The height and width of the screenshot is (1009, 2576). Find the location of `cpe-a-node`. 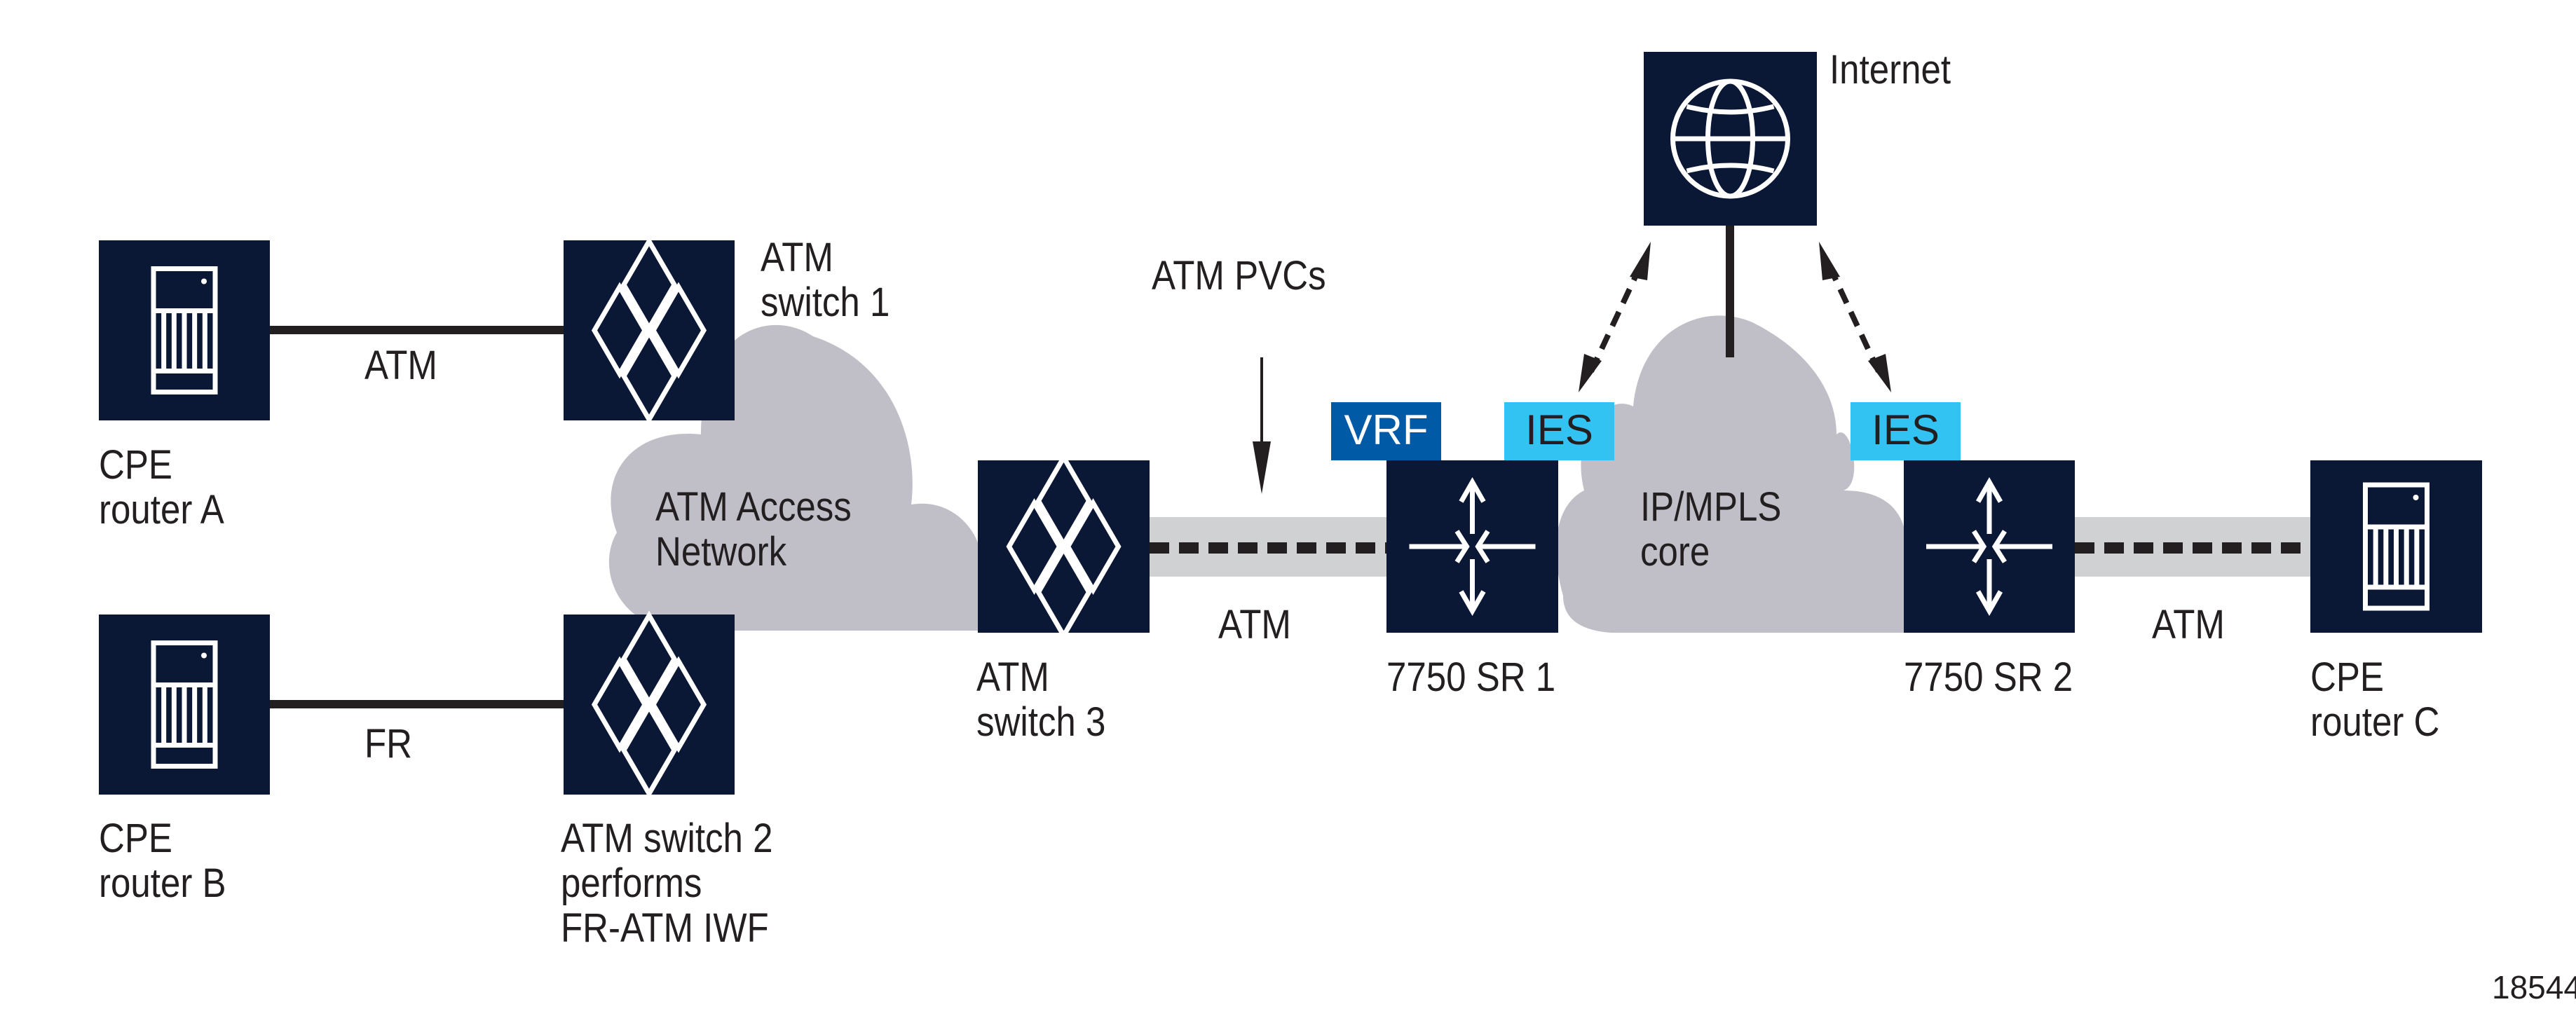

cpe-a-node is located at coordinates (185, 330).